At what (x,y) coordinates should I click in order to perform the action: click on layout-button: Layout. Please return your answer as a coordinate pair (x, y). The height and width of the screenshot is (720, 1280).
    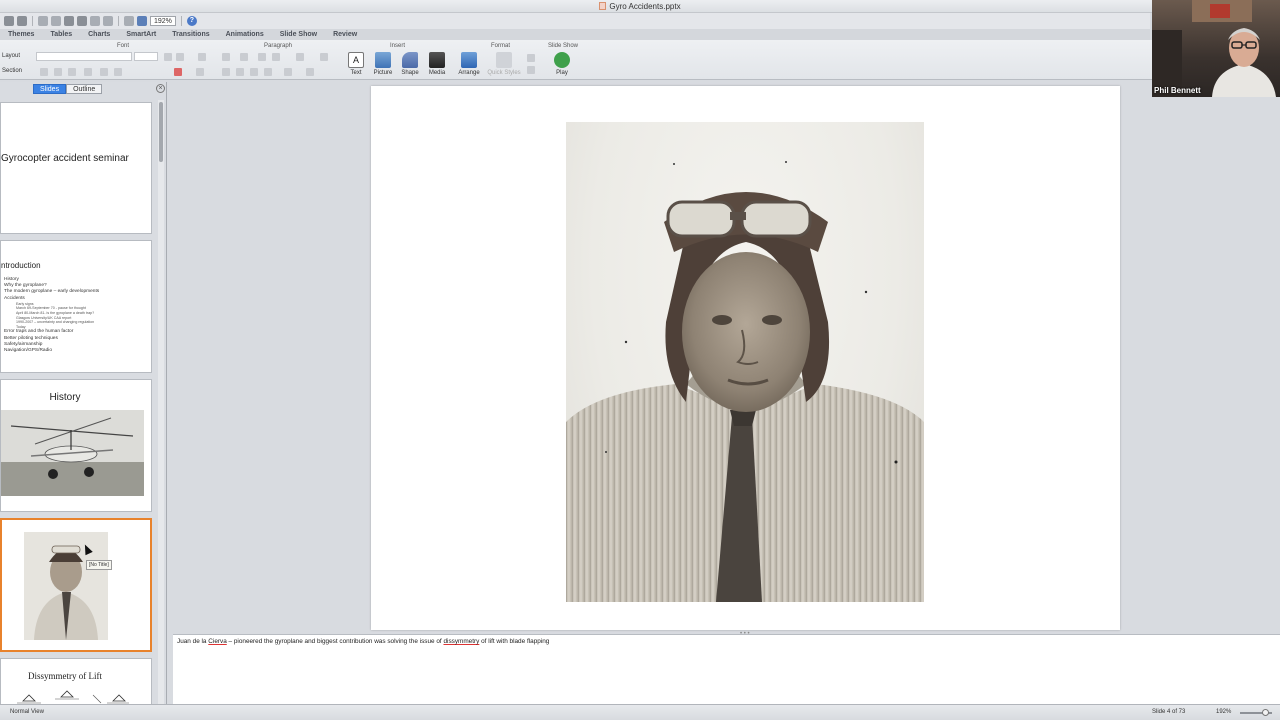
    Looking at the image, I should click on (11, 56).